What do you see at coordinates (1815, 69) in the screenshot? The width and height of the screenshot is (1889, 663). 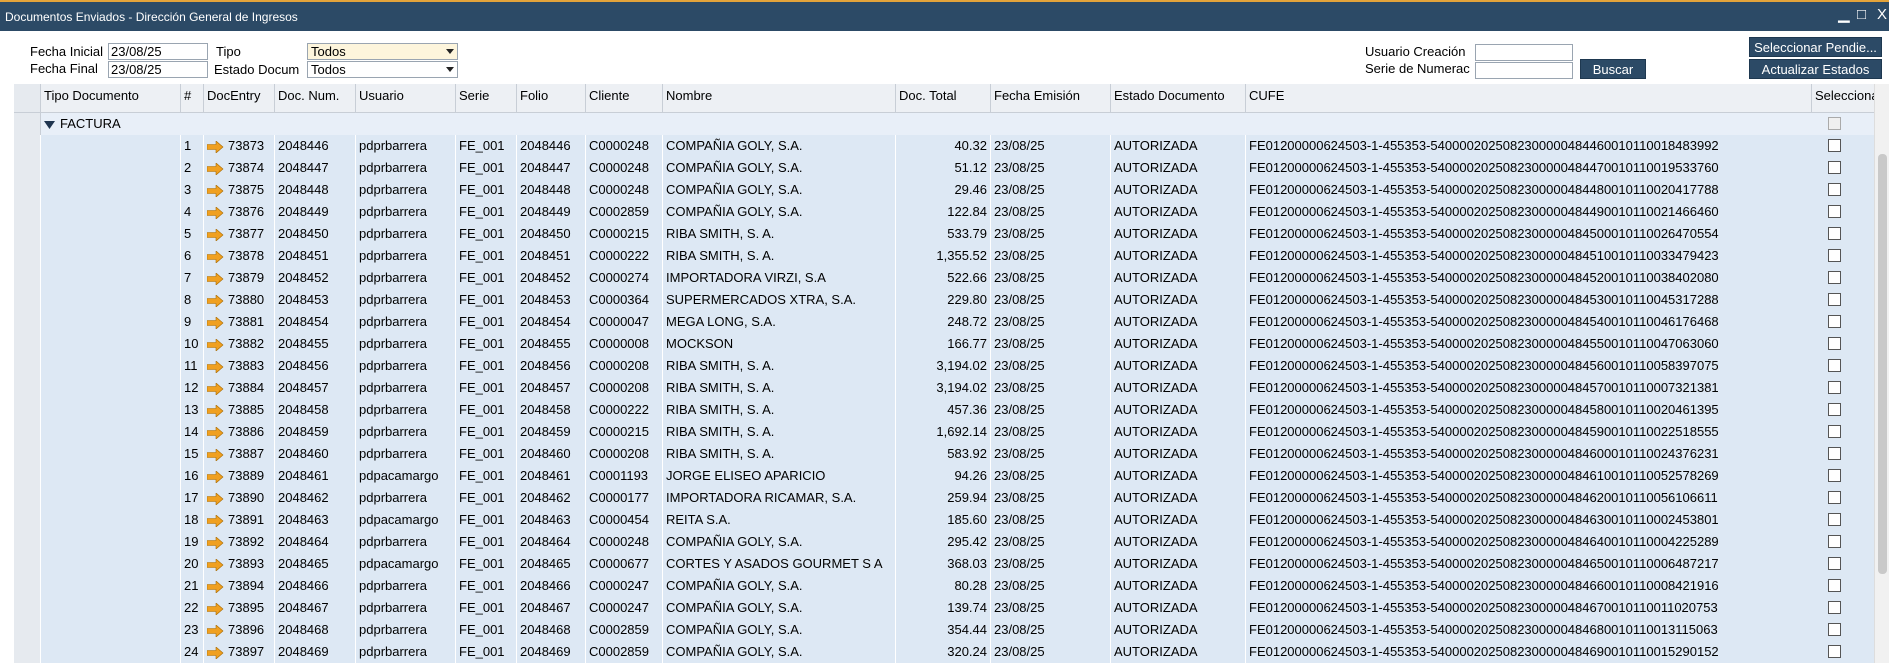 I see `actualizar-estados-button: Actualizar Estados` at bounding box center [1815, 69].